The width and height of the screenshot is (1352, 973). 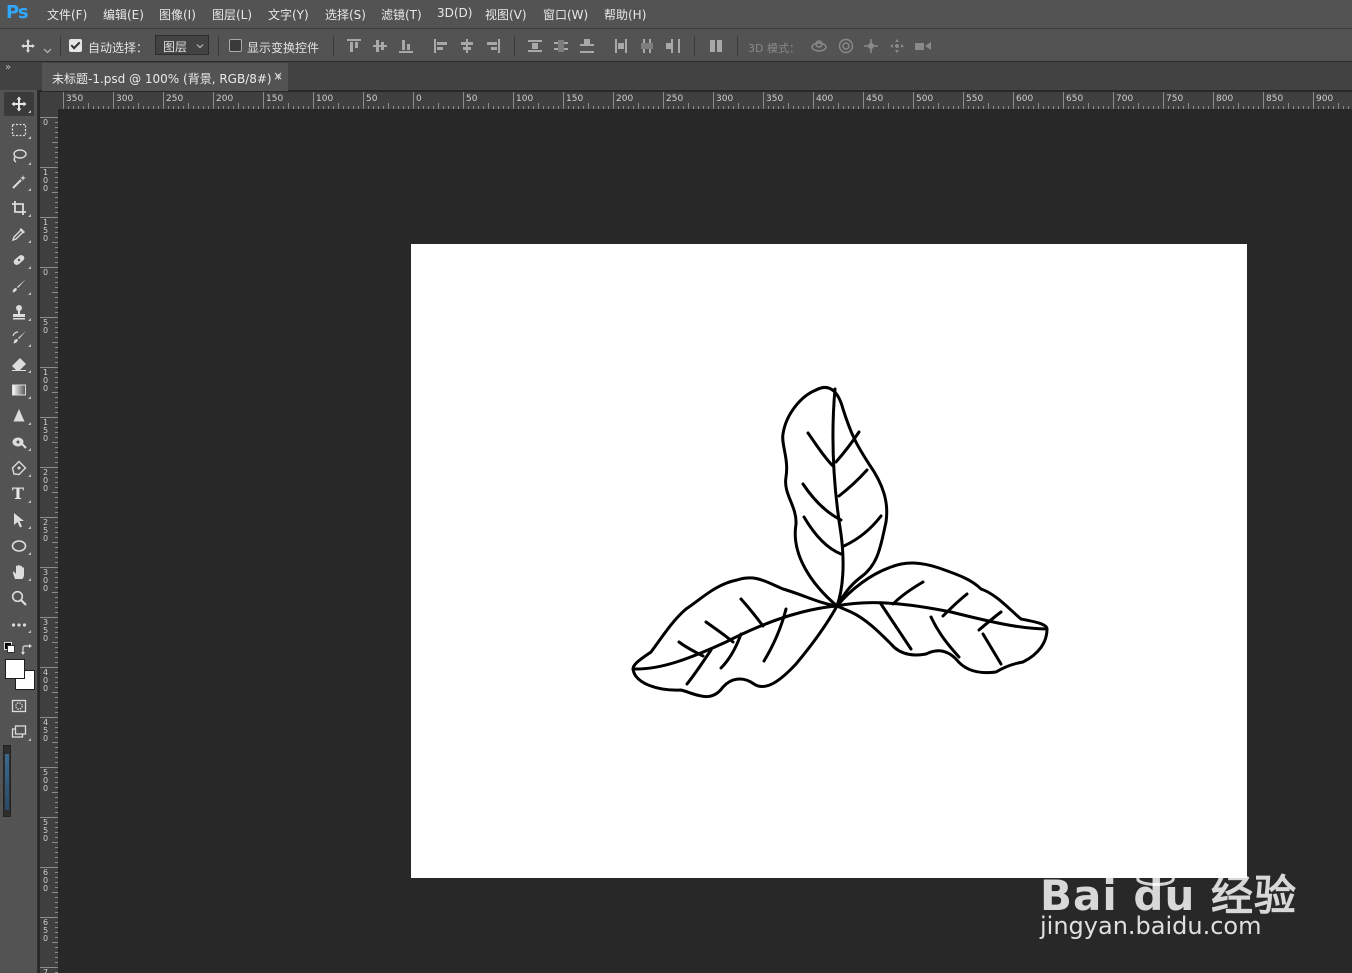 What do you see at coordinates (19, 520) in the screenshot?
I see `path-selection-tool` at bounding box center [19, 520].